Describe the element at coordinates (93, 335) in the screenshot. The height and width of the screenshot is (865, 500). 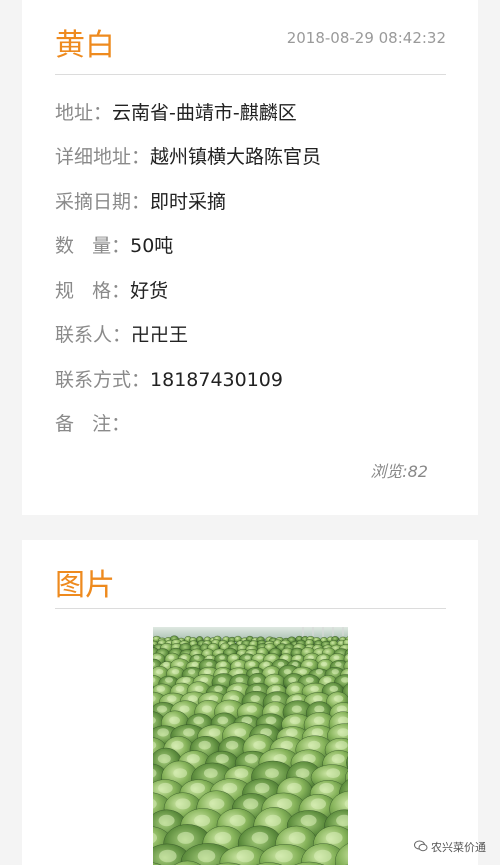
I see `field-label: 联系人：` at that location.